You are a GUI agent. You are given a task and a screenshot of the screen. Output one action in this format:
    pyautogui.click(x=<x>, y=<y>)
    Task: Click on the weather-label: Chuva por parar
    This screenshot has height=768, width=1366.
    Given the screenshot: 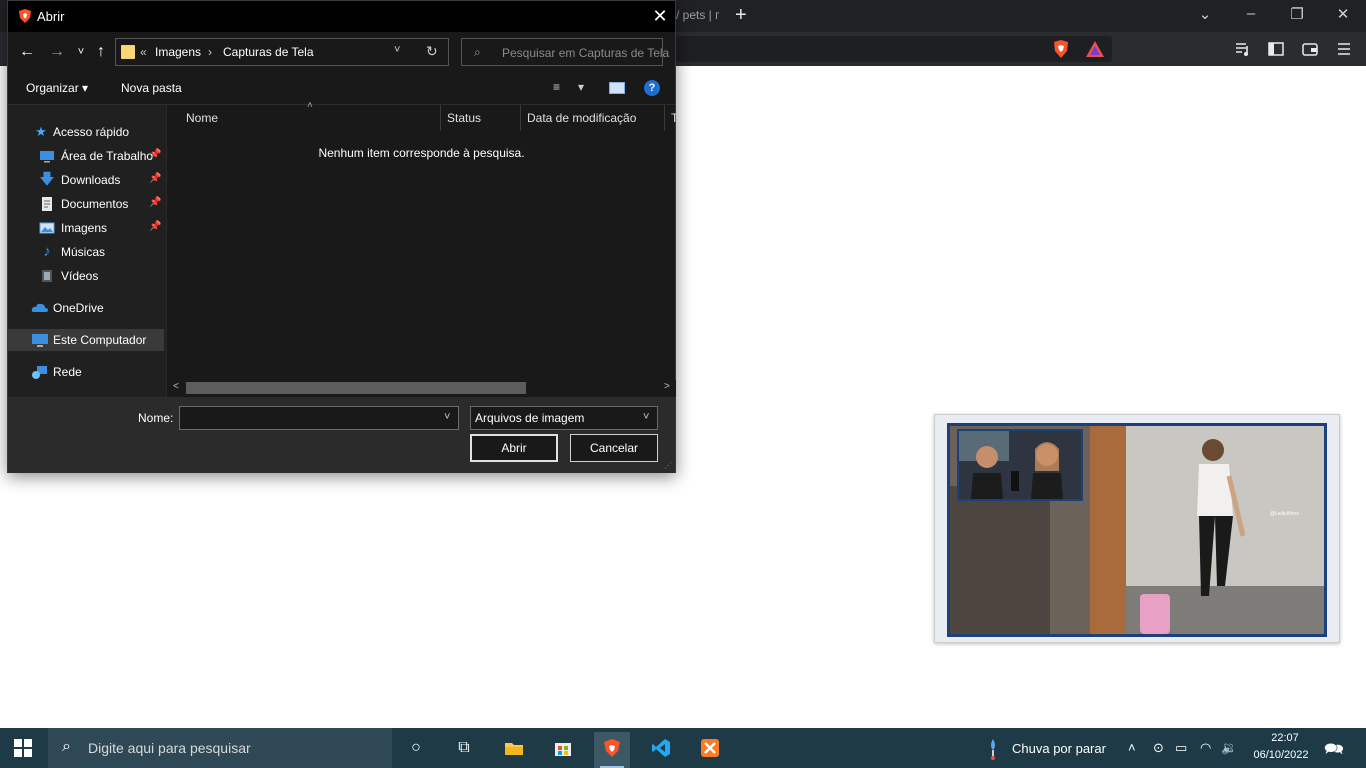 What is the action you would take?
    pyautogui.click(x=1059, y=748)
    